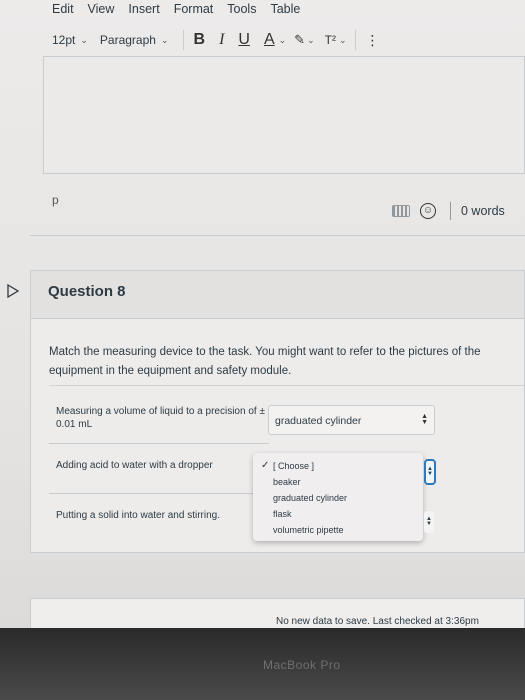 The height and width of the screenshot is (700, 525). What do you see at coordinates (13, 291) in the screenshot?
I see `flag-question-icon` at bounding box center [13, 291].